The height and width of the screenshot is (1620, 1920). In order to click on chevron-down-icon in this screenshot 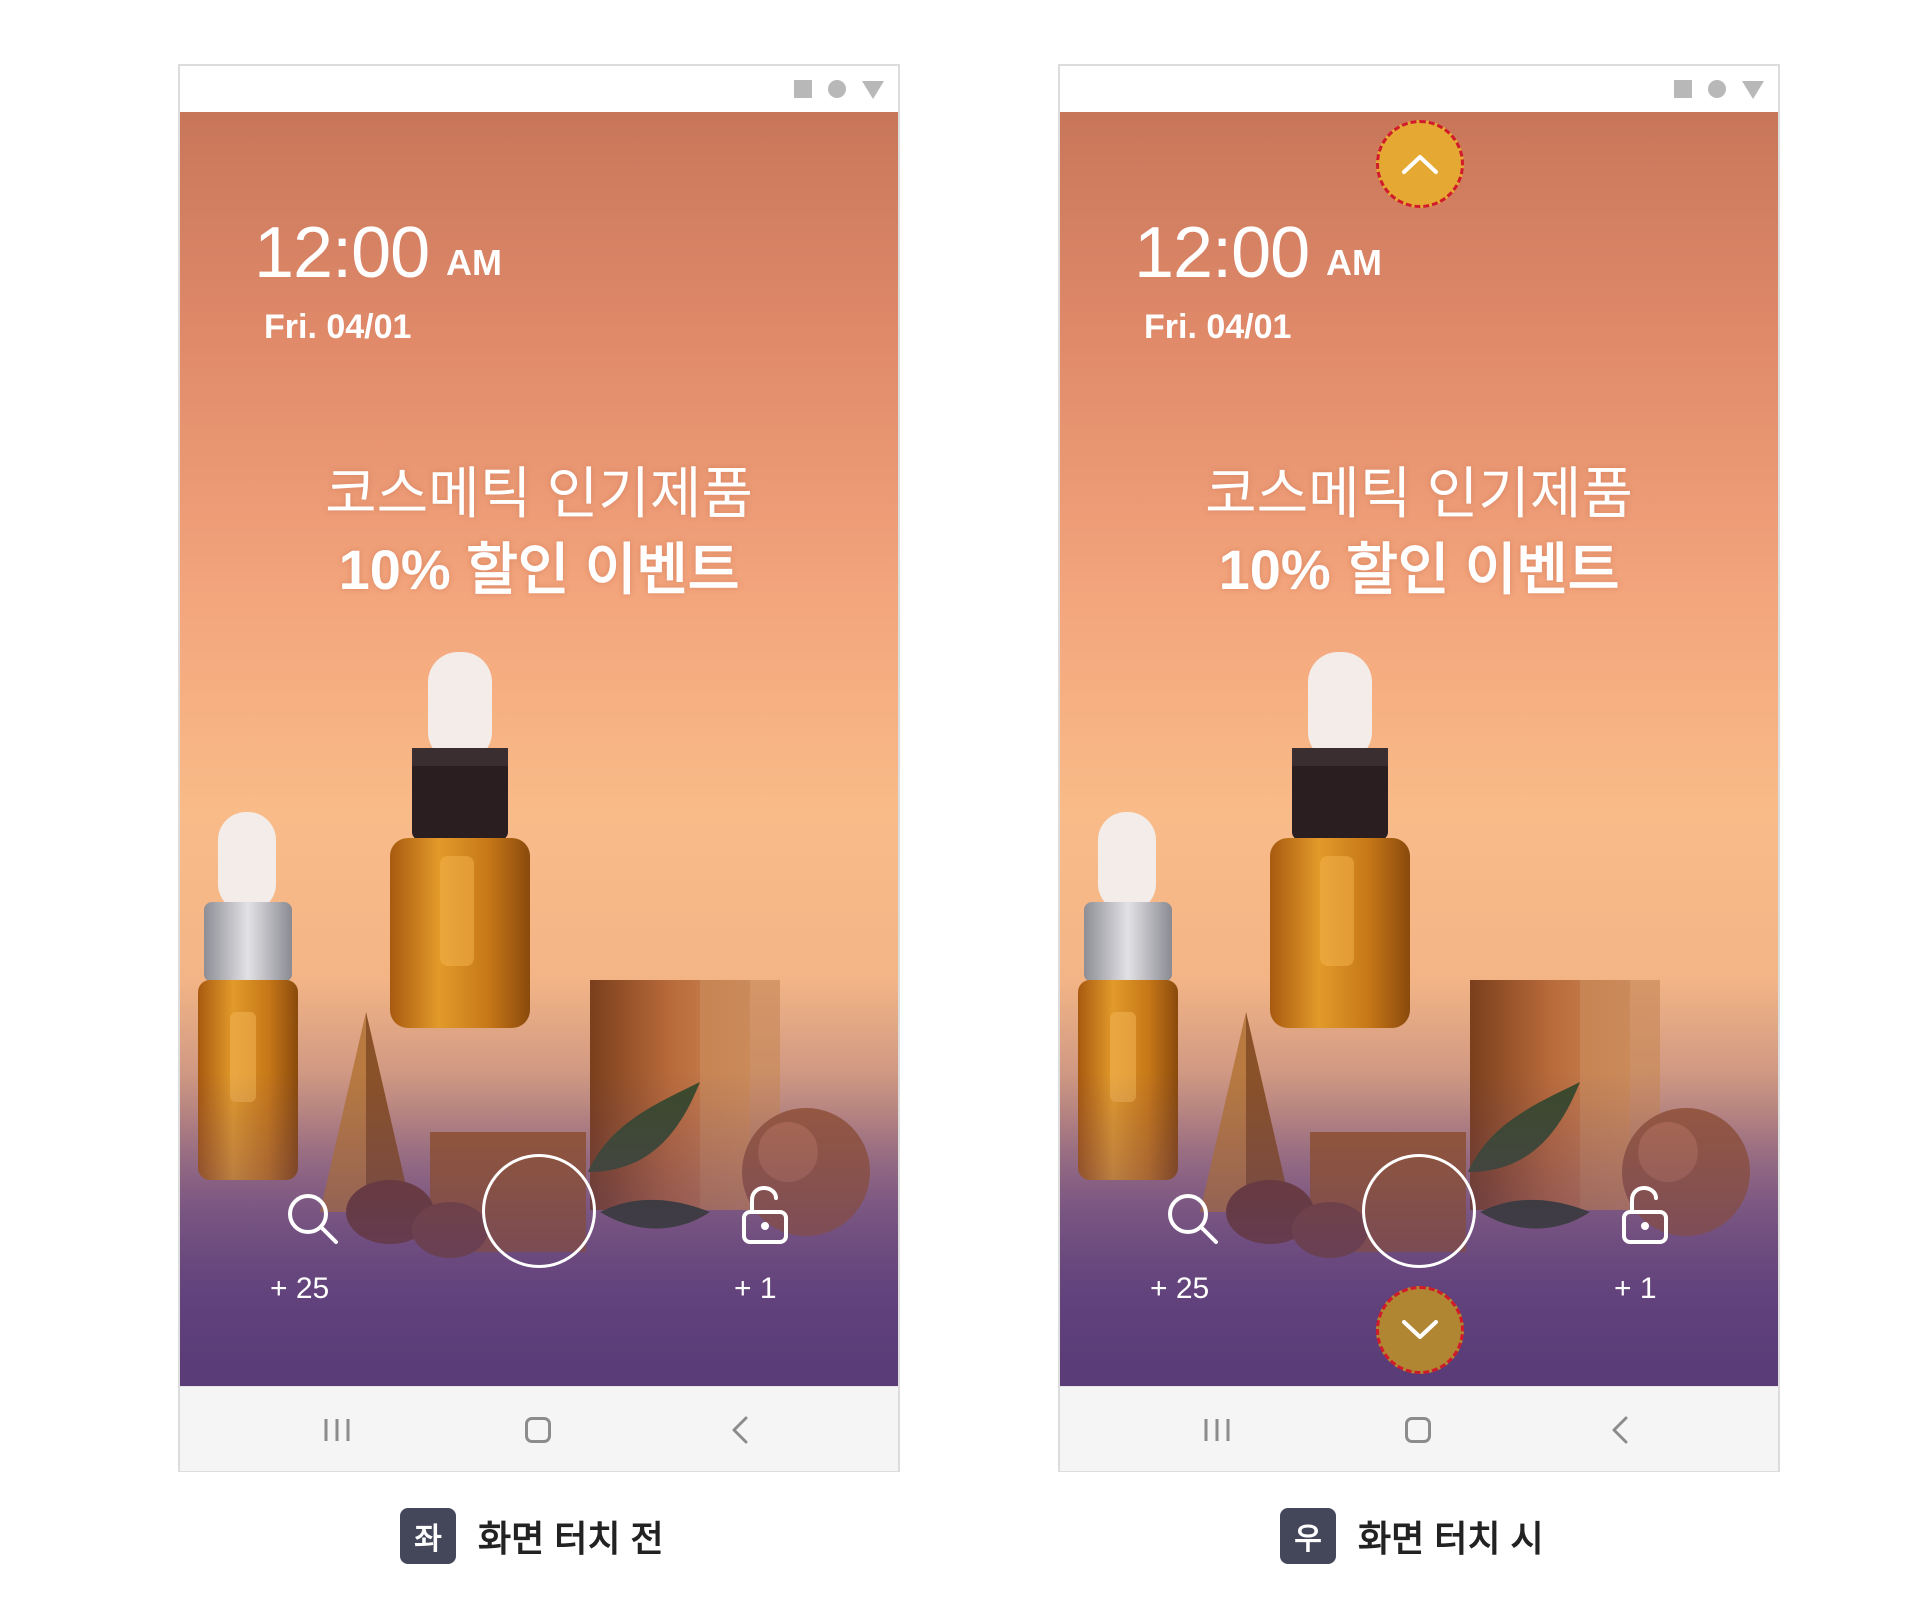, I will do `click(1420, 1329)`.